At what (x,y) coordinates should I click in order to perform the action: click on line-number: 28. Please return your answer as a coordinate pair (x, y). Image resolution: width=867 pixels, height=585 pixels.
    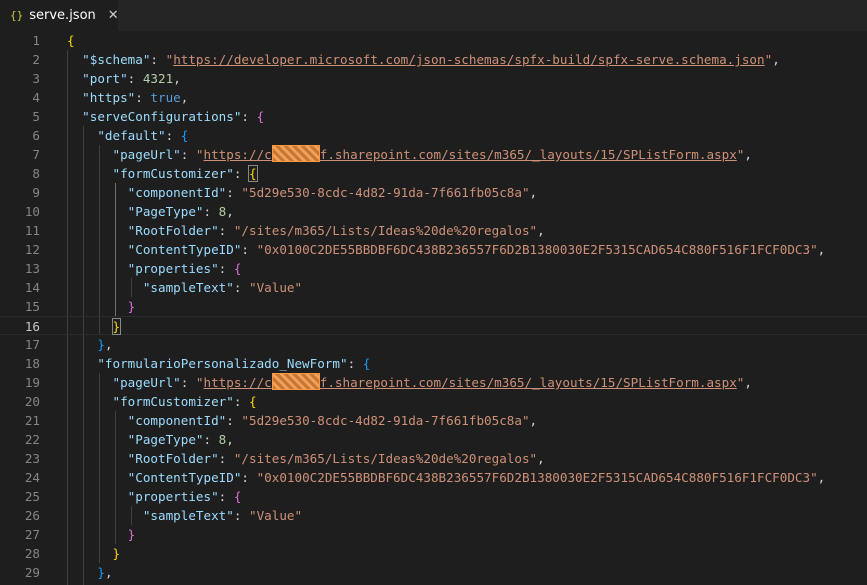
    Looking at the image, I should click on (32, 553).